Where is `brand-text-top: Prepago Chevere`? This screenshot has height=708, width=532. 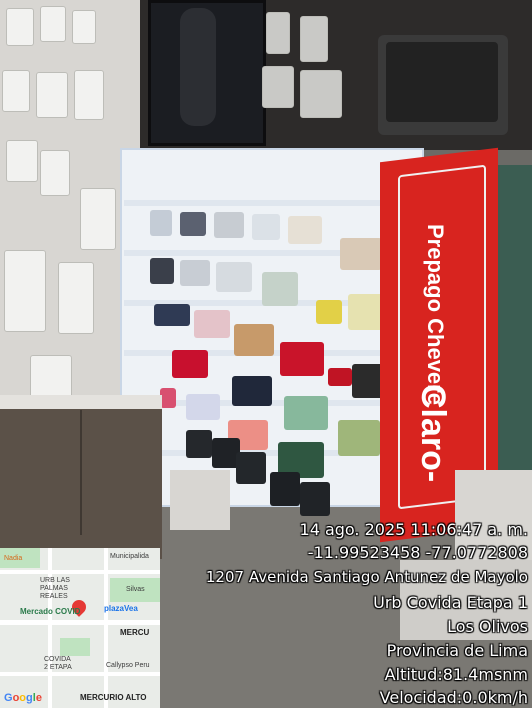
brand-text-top: Prepago Chevere is located at coordinates (435, 314).